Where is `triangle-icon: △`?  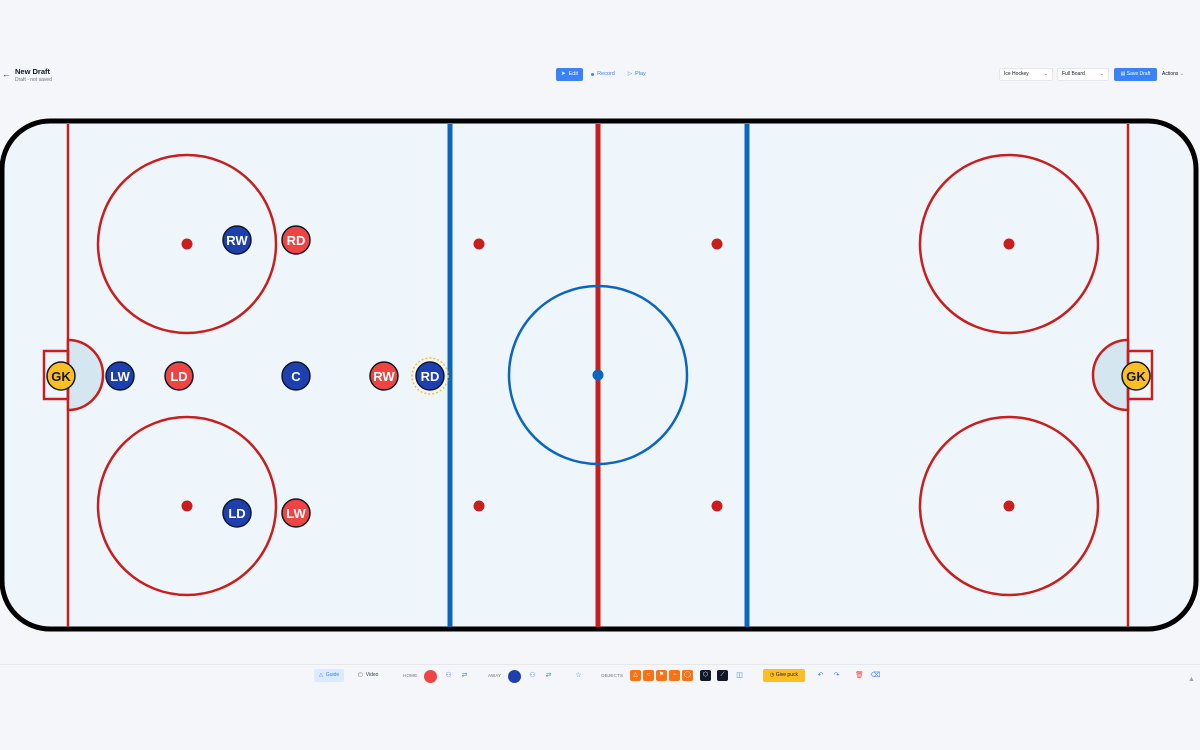
triangle-icon: △ is located at coordinates (635, 675).